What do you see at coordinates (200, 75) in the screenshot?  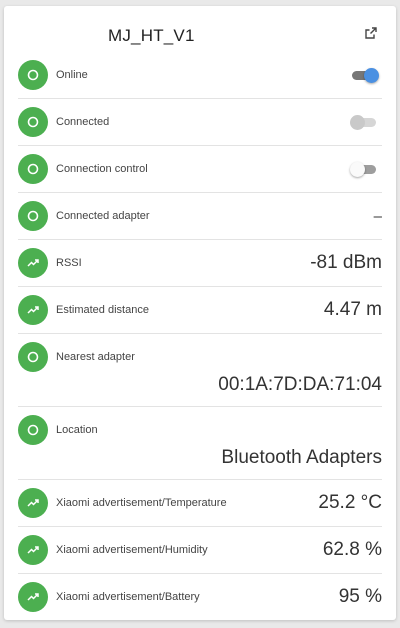 I see `row-online: Online` at bounding box center [200, 75].